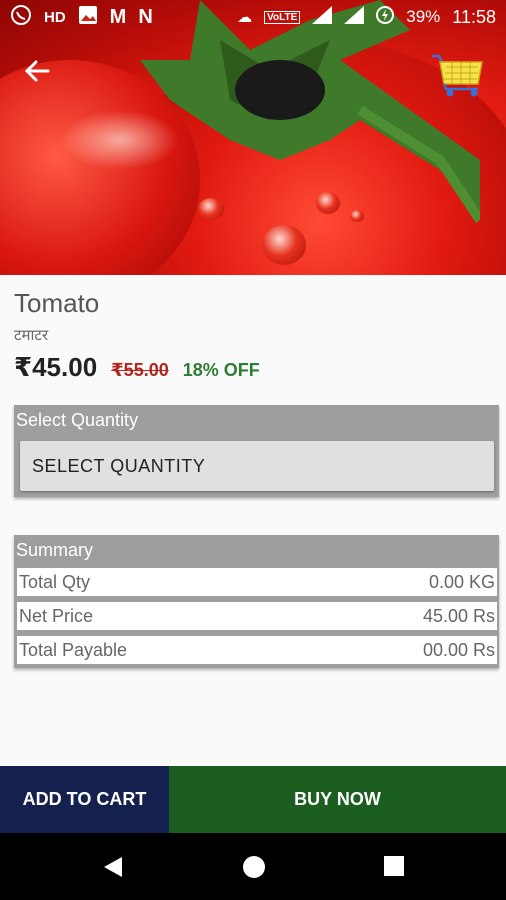 The width and height of the screenshot is (506, 900). Describe the element at coordinates (77, 420) in the screenshot. I see `quantity-card-title: Select Quantity` at that location.